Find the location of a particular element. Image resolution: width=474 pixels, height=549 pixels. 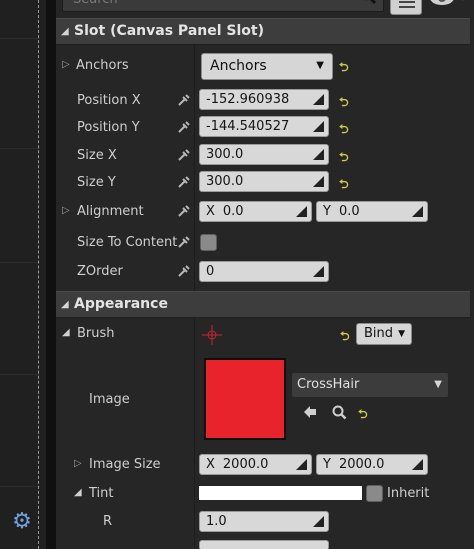

row-label: Brush is located at coordinates (96, 333).